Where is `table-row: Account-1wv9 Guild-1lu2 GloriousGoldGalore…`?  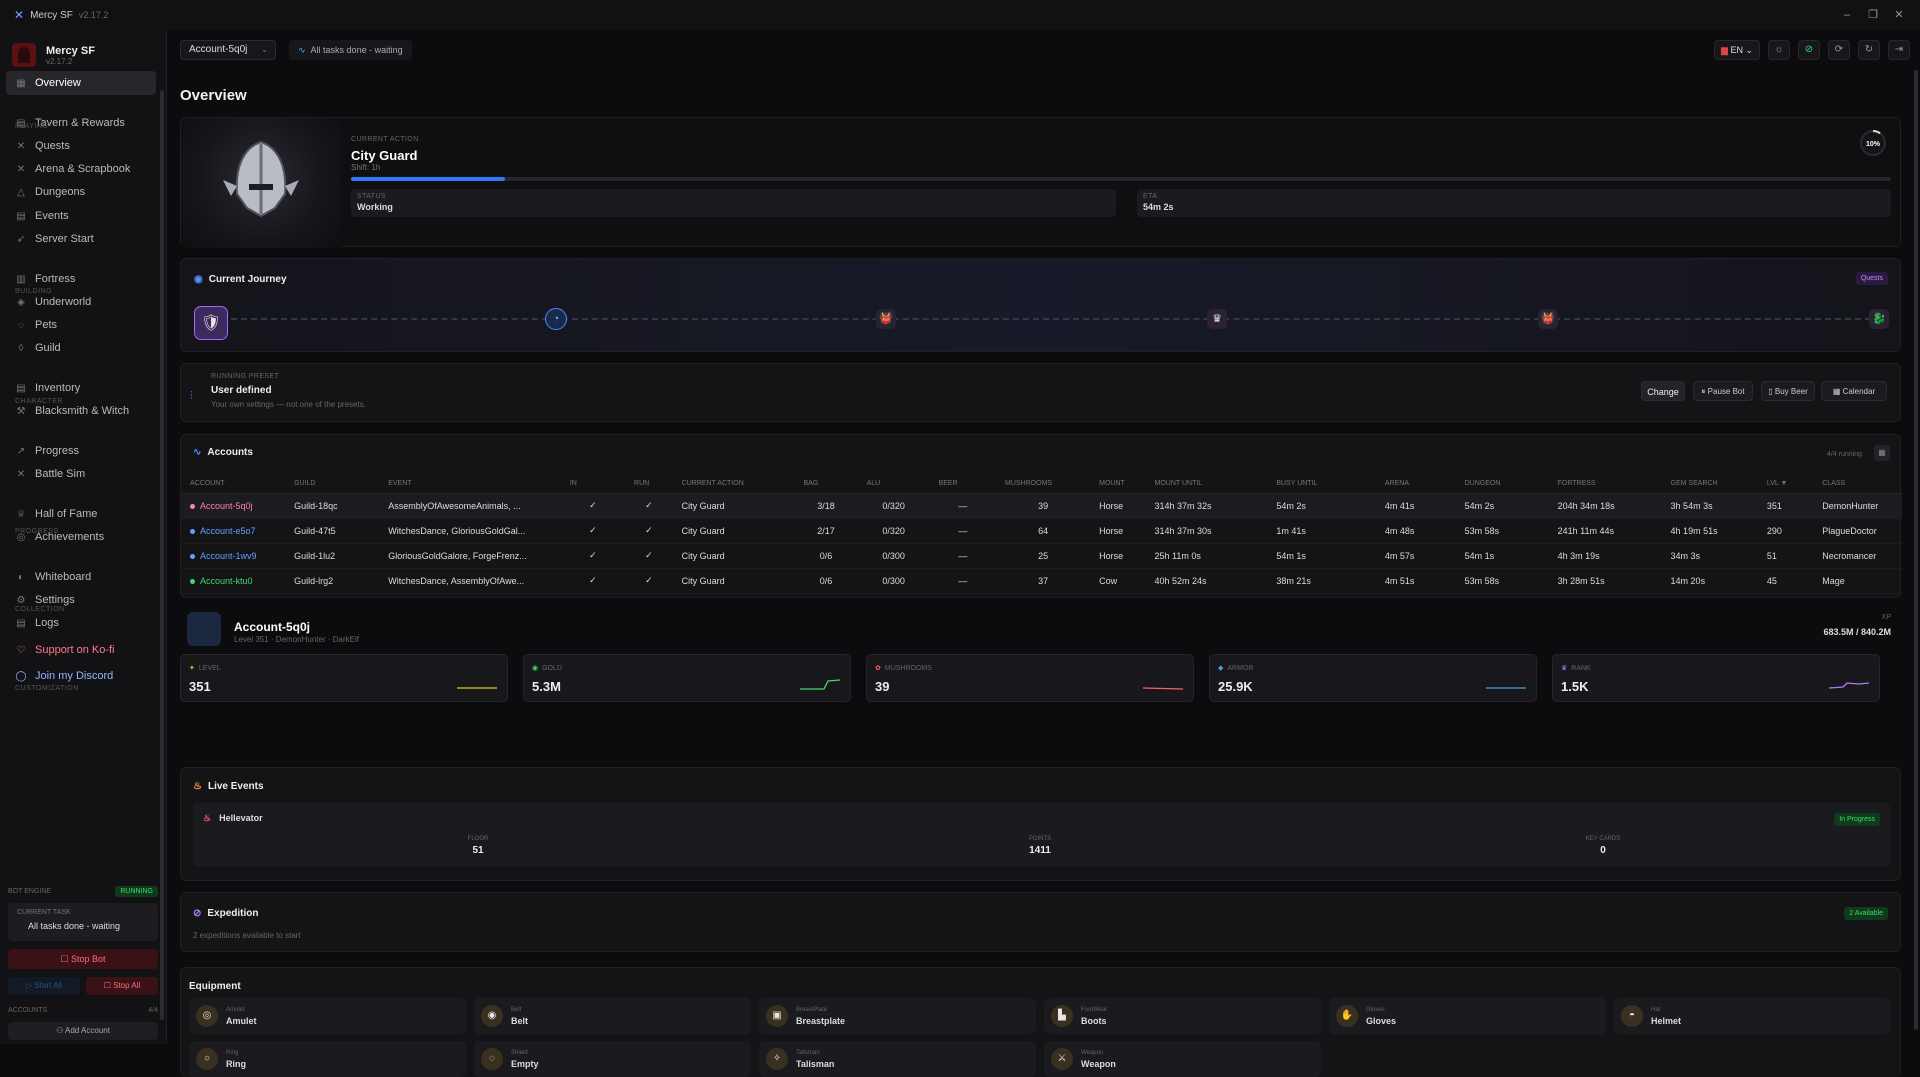
table-row: Account-1wv9 Guild-1lu2 GloriousGoldGalore… is located at coordinates (1041, 556).